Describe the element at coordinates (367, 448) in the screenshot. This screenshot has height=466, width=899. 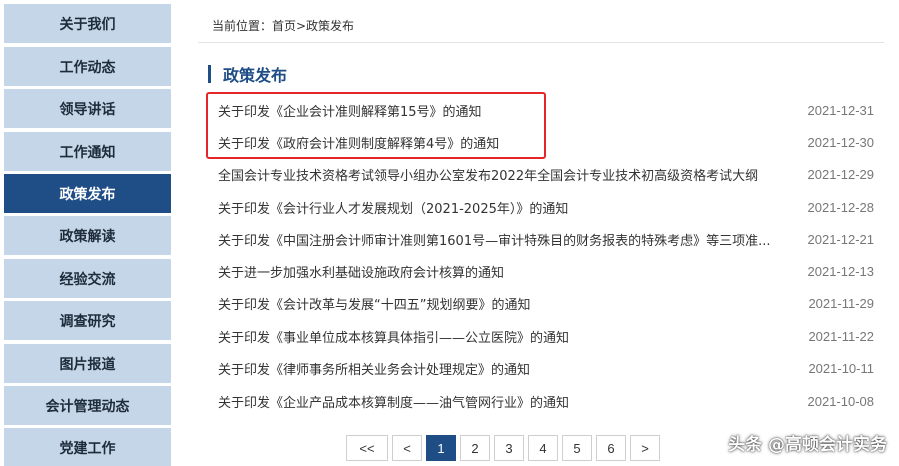
I see `page-first-button: <<` at that location.